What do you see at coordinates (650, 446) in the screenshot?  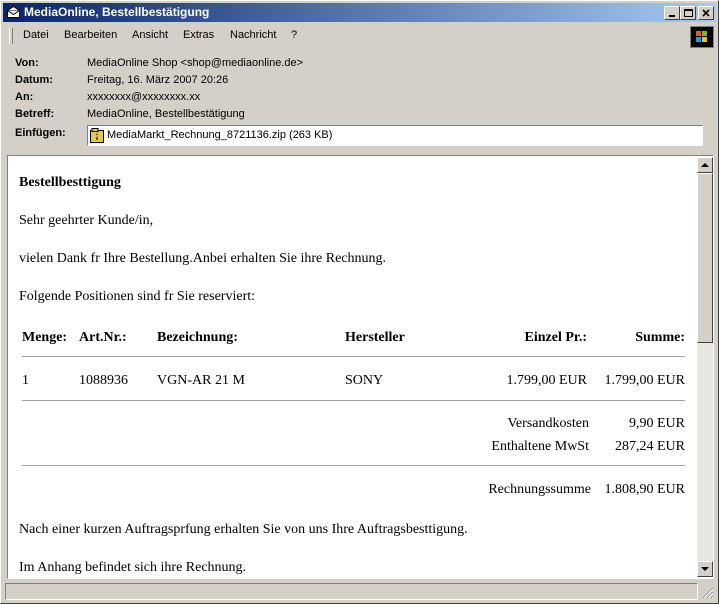 I see `vat-value: 287,24 EUR` at bounding box center [650, 446].